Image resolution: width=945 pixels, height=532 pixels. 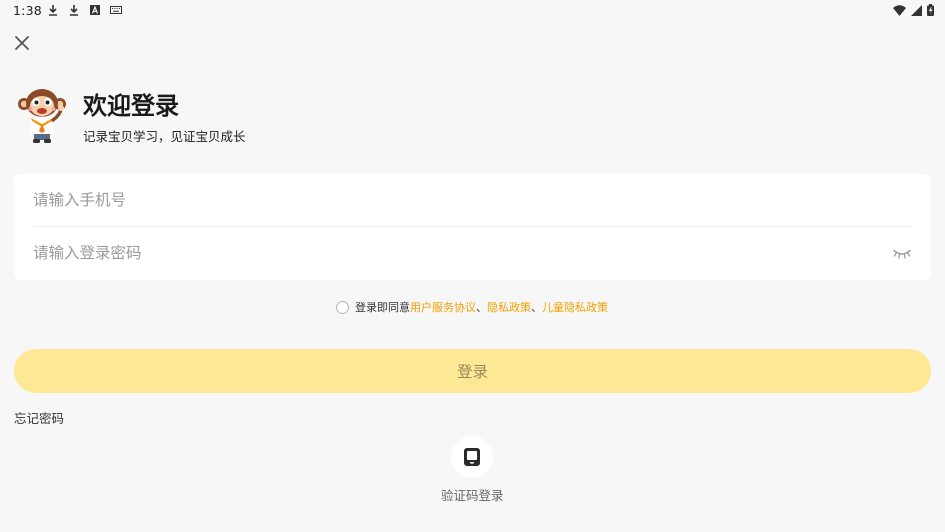 I want to click on privacy-policy-link: 隐私政策, so click(x=509, y=307).